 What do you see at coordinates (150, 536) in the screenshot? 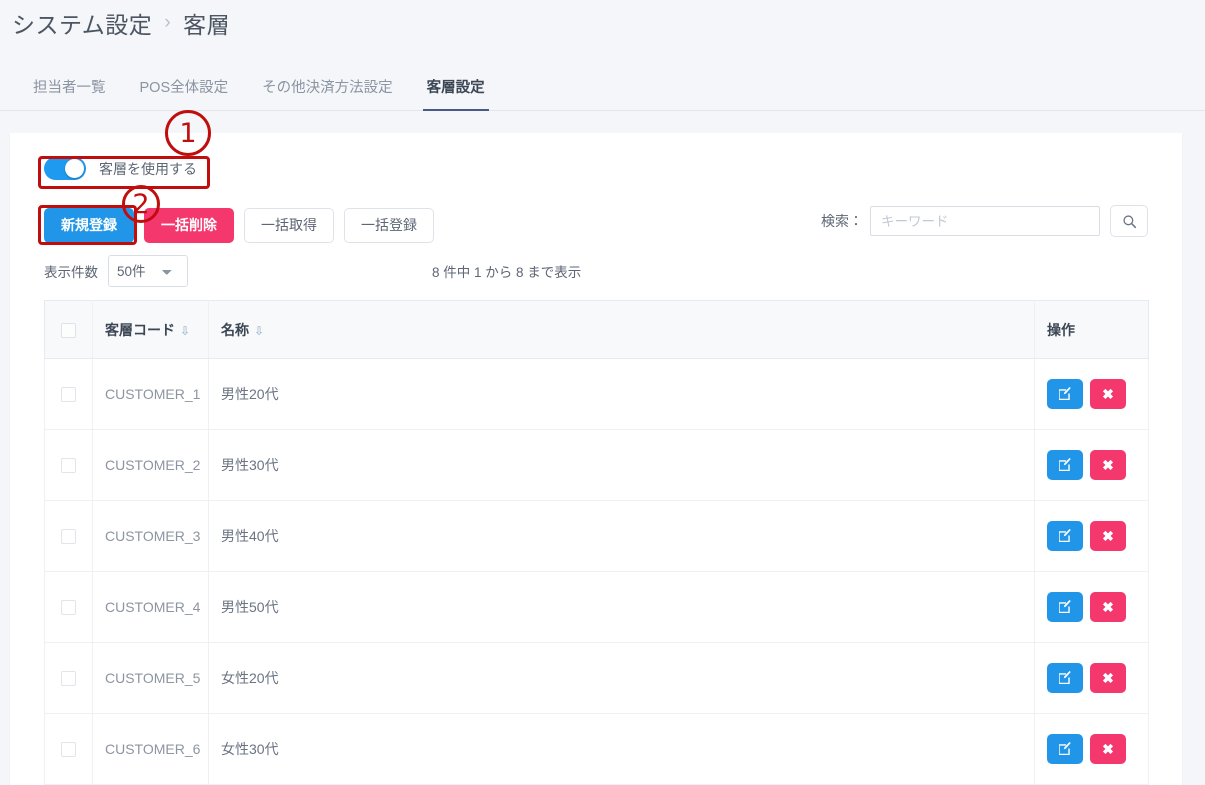
I see `cell-customer-code: CUSTOMER_3` at bounding box center [150, 536].